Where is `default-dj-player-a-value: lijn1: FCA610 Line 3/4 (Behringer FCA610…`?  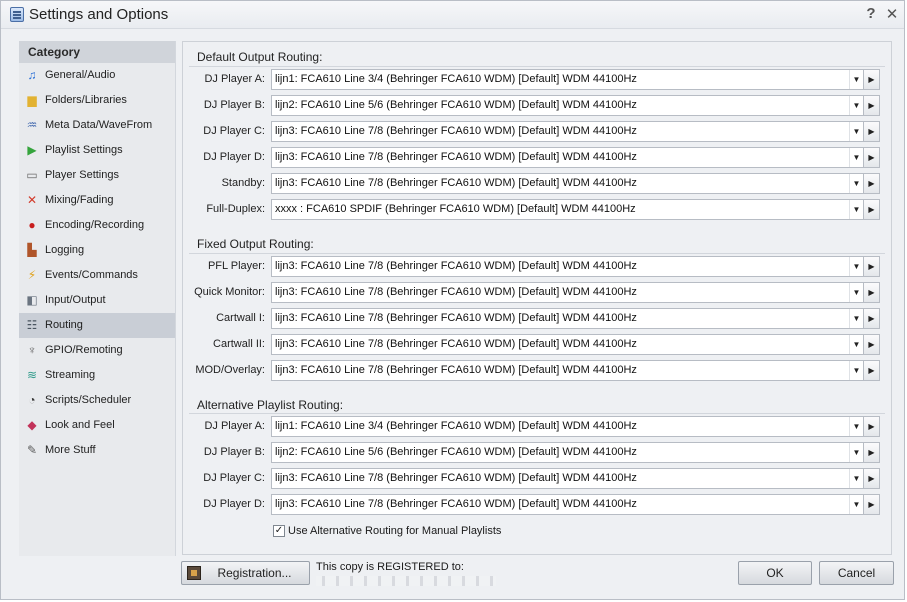
default-dj-player-a-value: lijn1: FCA610 Line 3/4 (Behringer FCA610… is located at coordinates (456, 79).